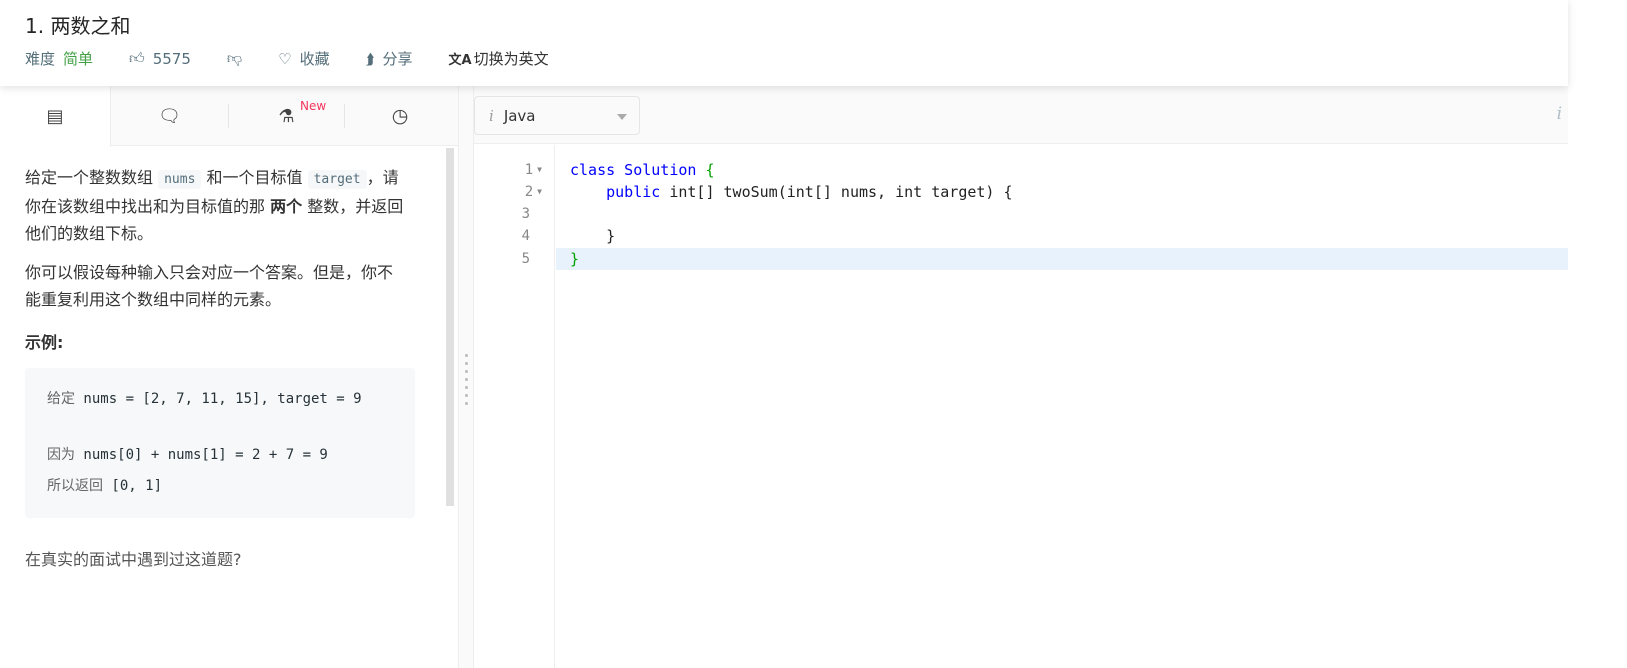 Image resolution: width=1627 pixels, height=668 pixels. What do you see at coordinates (285, 58) in the screenshot?
I see `heart-icon: ♡` at bounding box center [285, 58].